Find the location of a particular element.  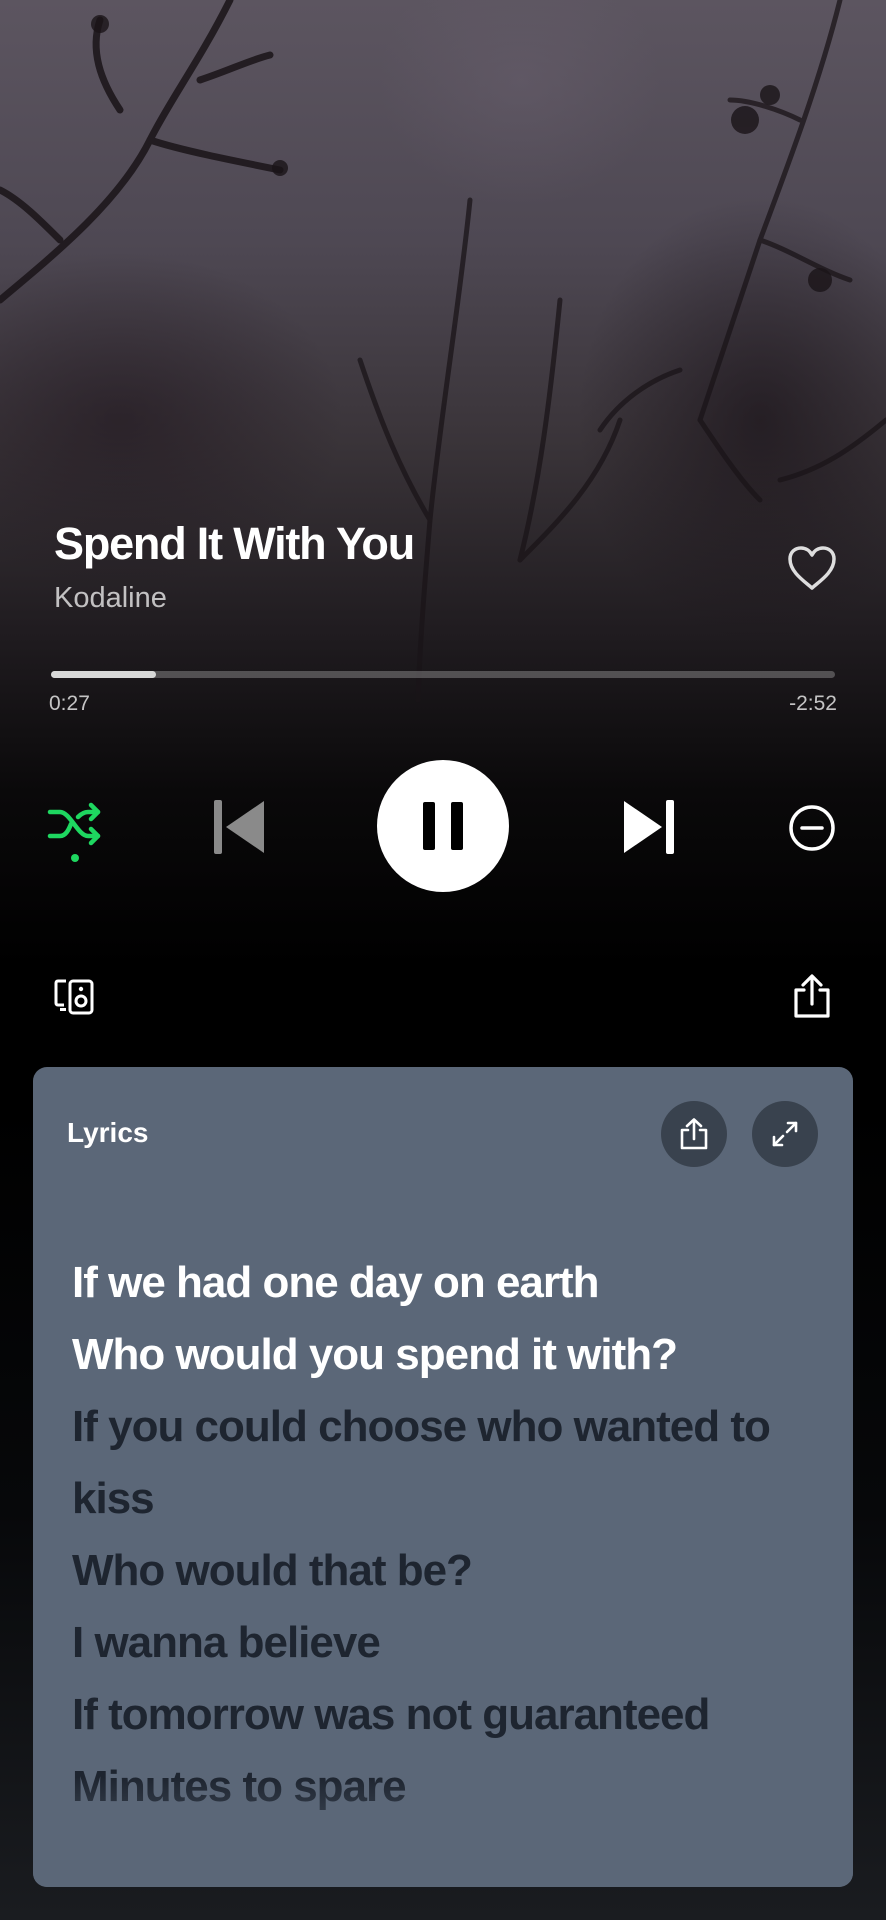

skip-previous-icon is located at coordinates (239, 827).